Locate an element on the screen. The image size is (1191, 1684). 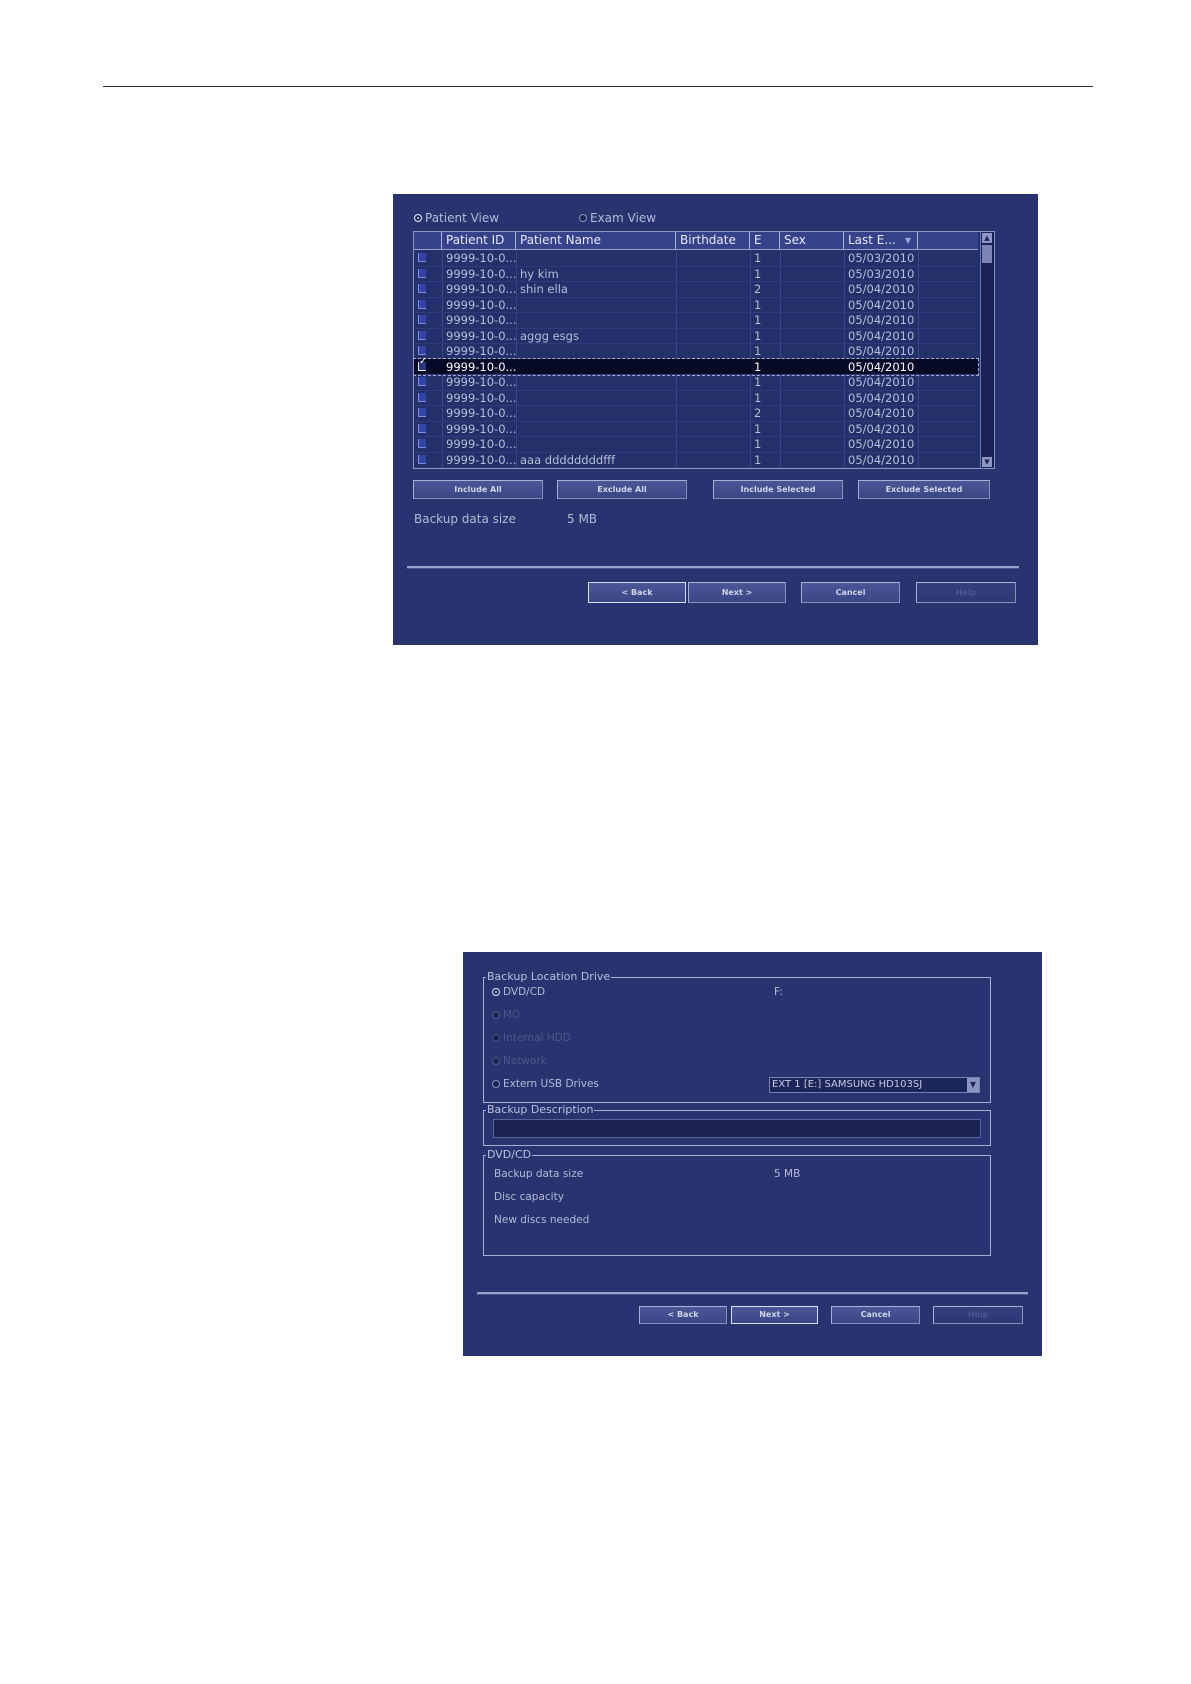
backup-location-legend: Backup Location Drive is located at coordinates (549, 976).